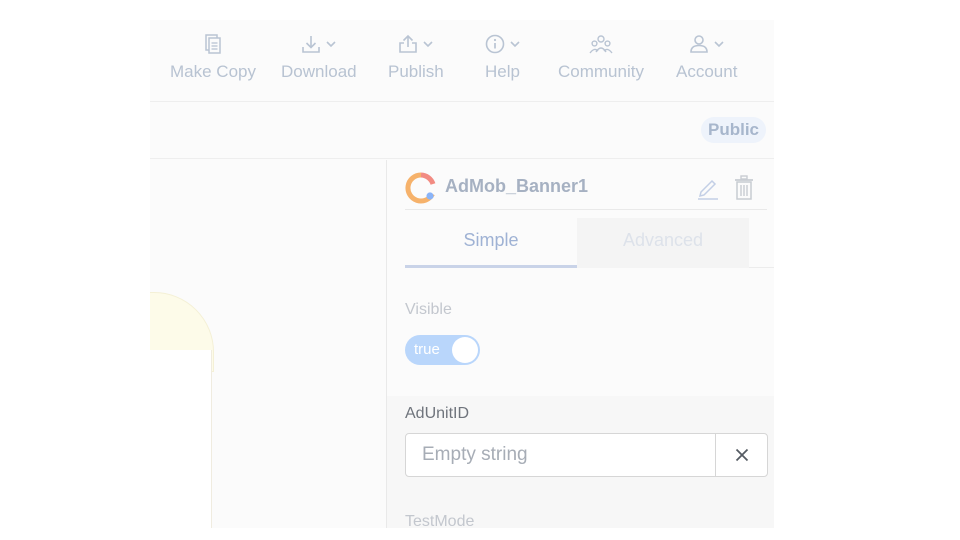 The height and width of the screenshot is (540, 960). Describe the element at coordinates (408, 43) in the screenshot. I see `publish-icon` at that location.